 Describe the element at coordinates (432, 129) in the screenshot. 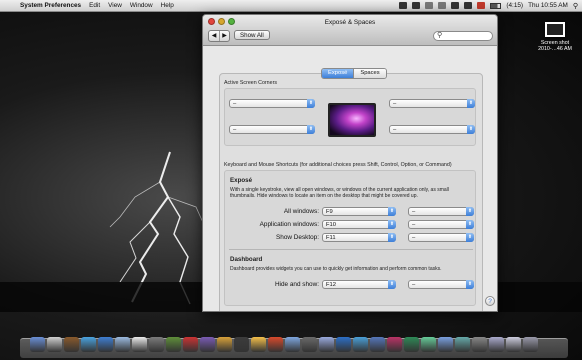

I see `corner-bottom-right-popup: – ⬍` at that location.